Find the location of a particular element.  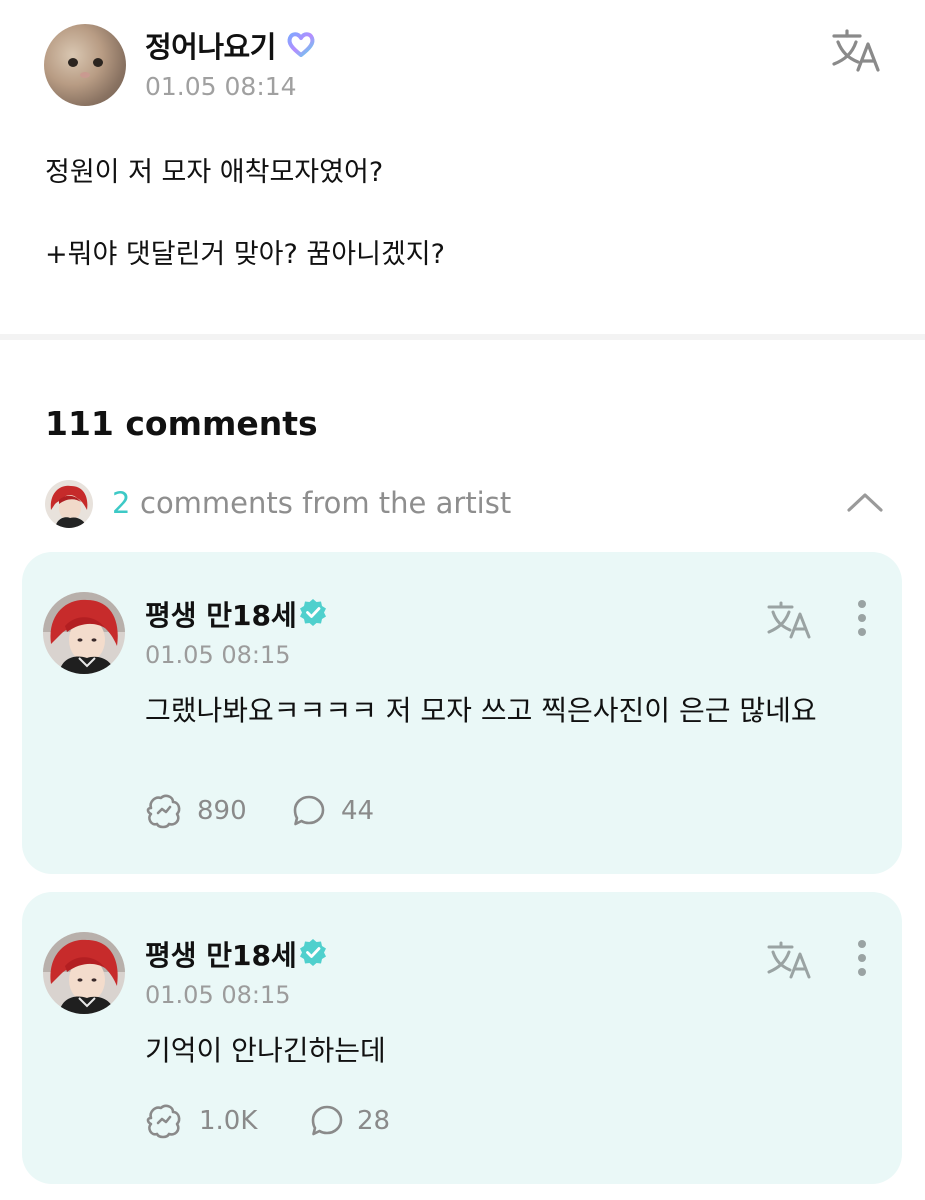

section-divider is located at coordinates (462, 337).